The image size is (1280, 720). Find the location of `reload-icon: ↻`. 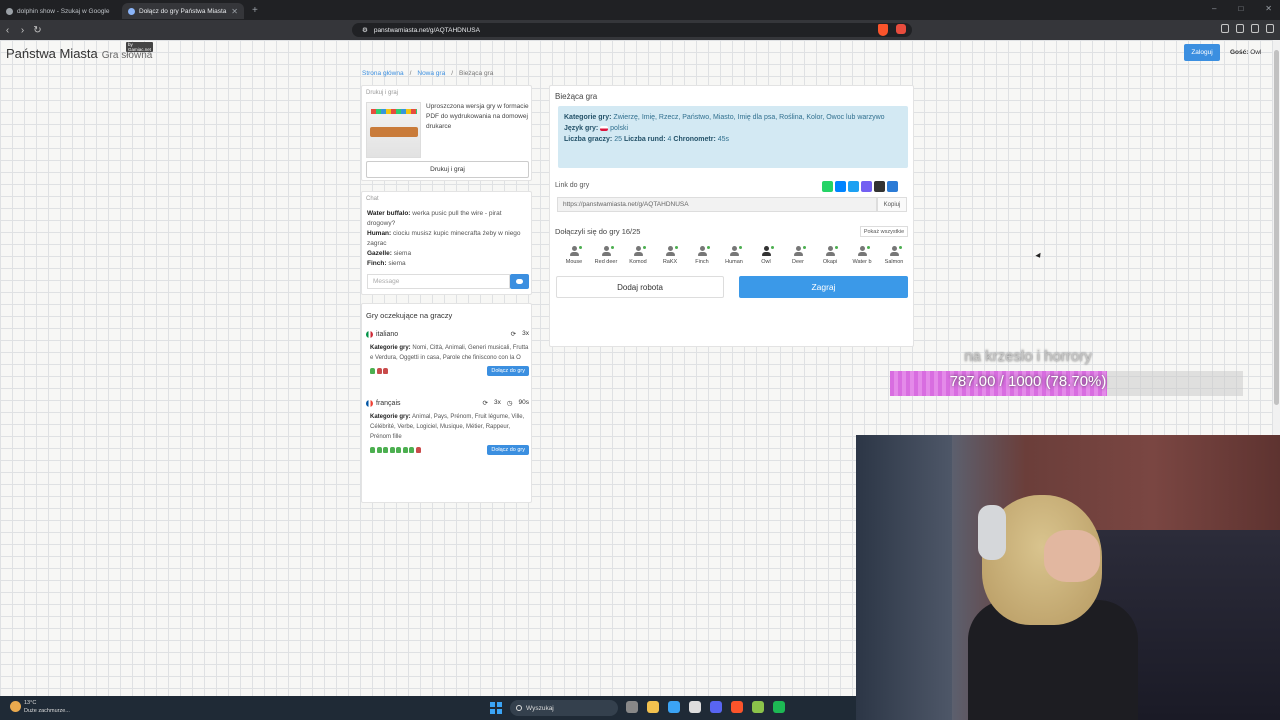

reload-icon: ↻ is located at coordinates (37, 30).